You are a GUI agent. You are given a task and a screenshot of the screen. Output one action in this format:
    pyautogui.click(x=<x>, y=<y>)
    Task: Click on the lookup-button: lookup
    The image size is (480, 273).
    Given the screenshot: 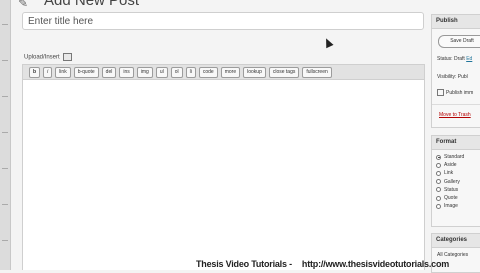 What is the action you would take?
    pyautogui.click(x=254, y=72)
    